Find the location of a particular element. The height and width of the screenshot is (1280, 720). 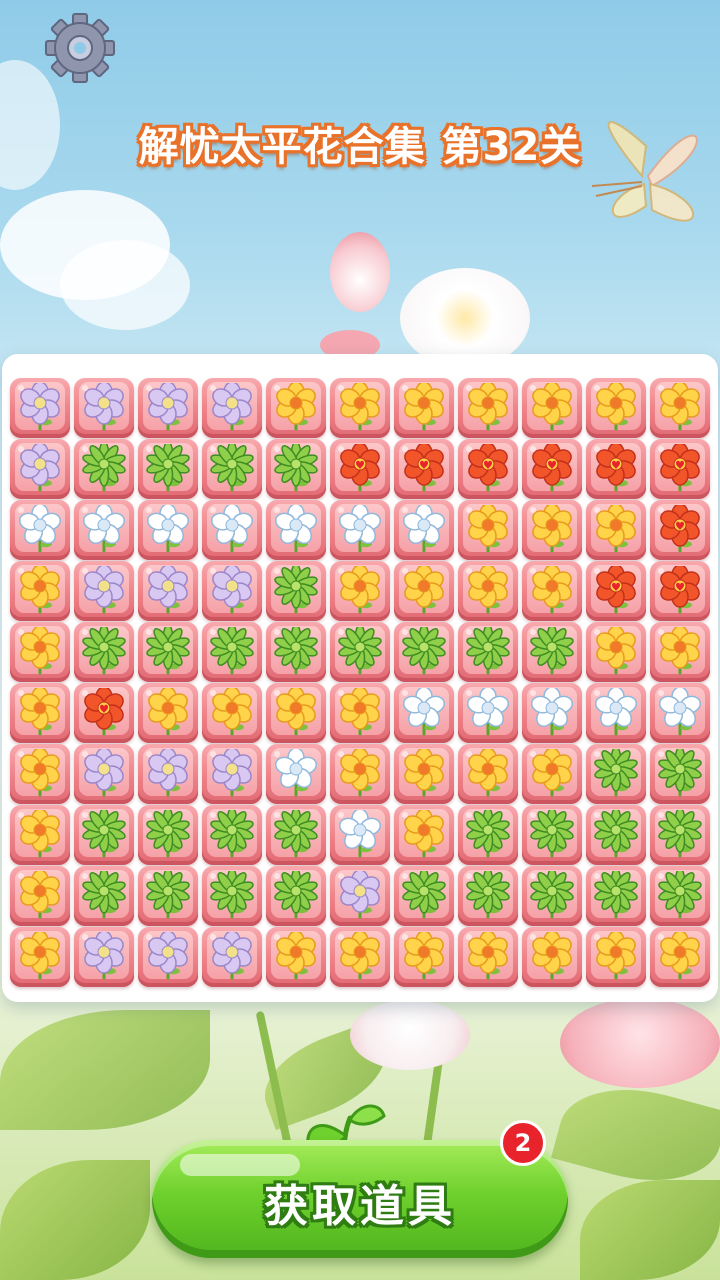

settings-button is located at coordinates (80, 48).